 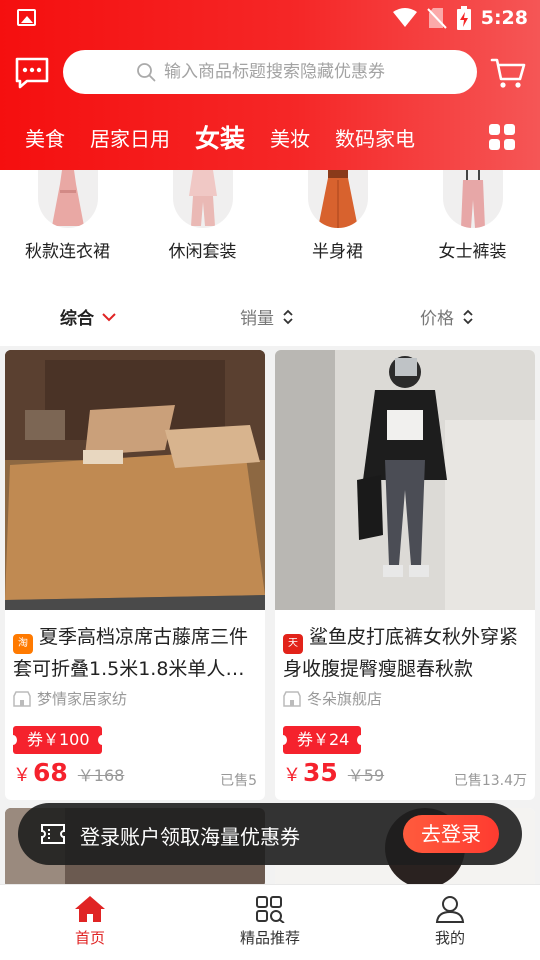 What do you see at coordinates (345, 699) in the screenshot?
I see `shop-name-text: 冬朵旗舰店` at bounding box center [345, 699].